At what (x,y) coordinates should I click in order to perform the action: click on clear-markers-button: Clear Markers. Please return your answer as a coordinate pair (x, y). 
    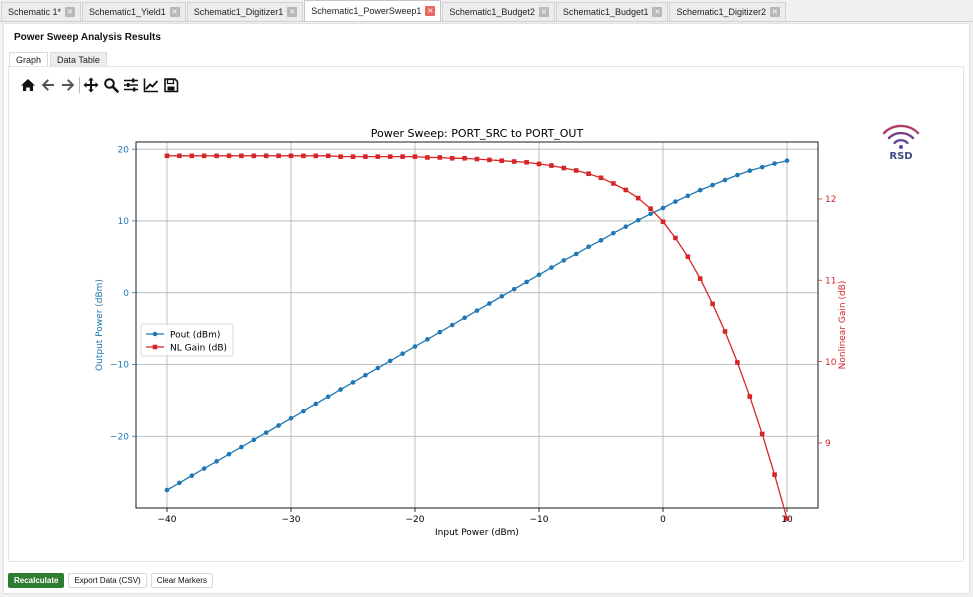
    Looking at the image, I should click on (181, 580).